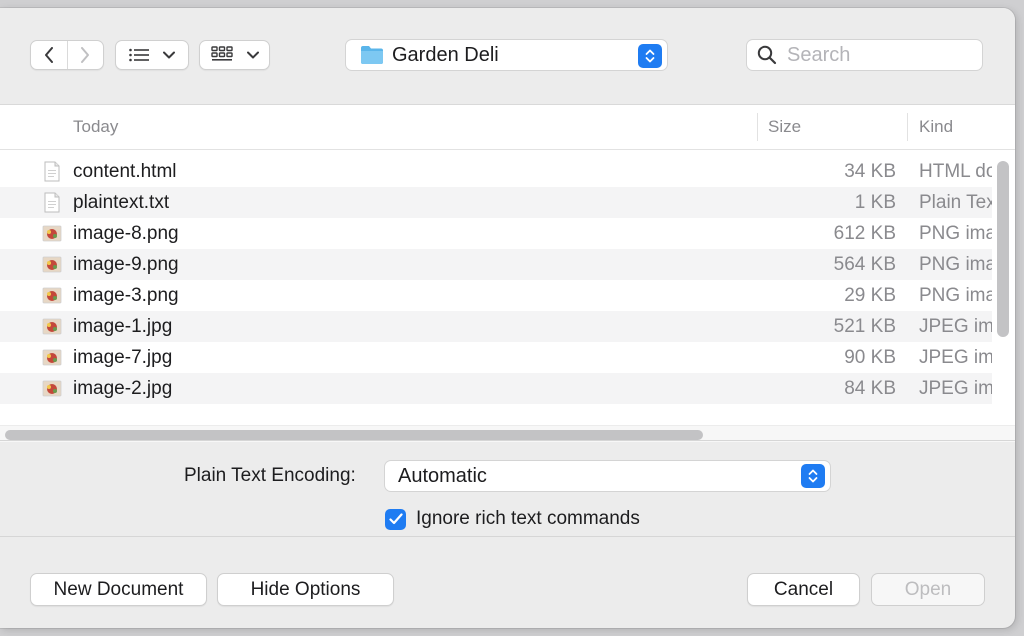 The height and width of the screenshot is (636, 1024). Describe the element at coordinates (955, 202) in the screenshot. I see `file-kind: Plain Tex` at that location.